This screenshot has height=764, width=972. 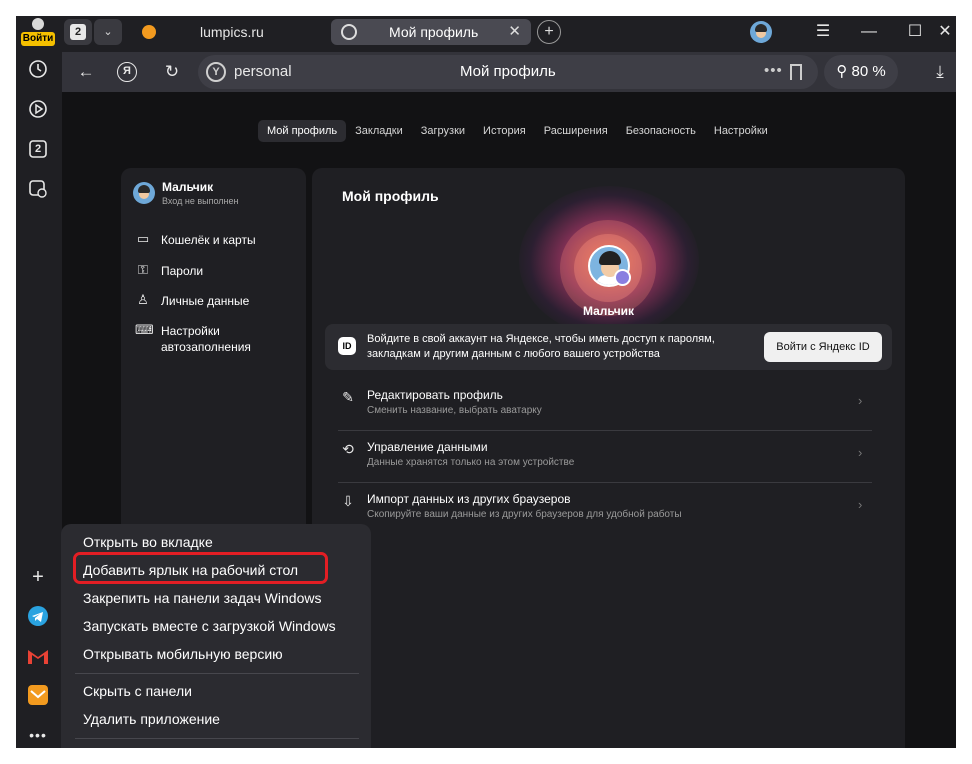 I want to click on tabs-count-label: 2, so click(x=38, y=149).